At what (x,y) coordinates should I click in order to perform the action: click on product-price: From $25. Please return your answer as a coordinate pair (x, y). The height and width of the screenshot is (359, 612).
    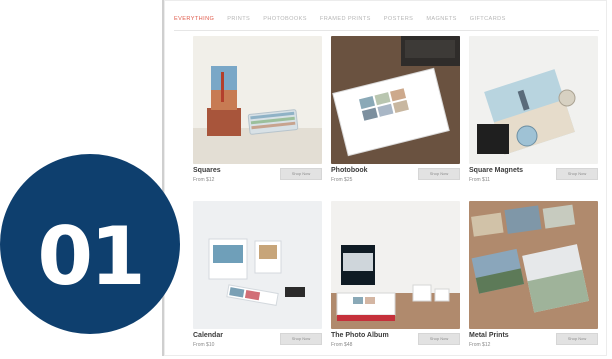
    Looking at the image, I should click on (342, 180).